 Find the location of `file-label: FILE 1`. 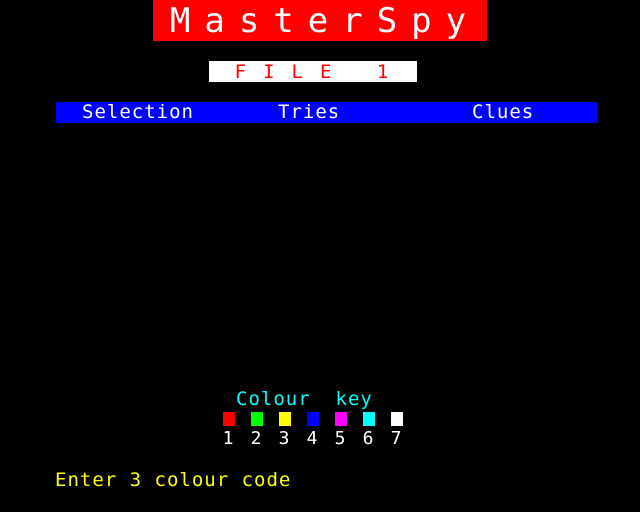

file-label: FILE 1 is located at coordinates (313, 72).